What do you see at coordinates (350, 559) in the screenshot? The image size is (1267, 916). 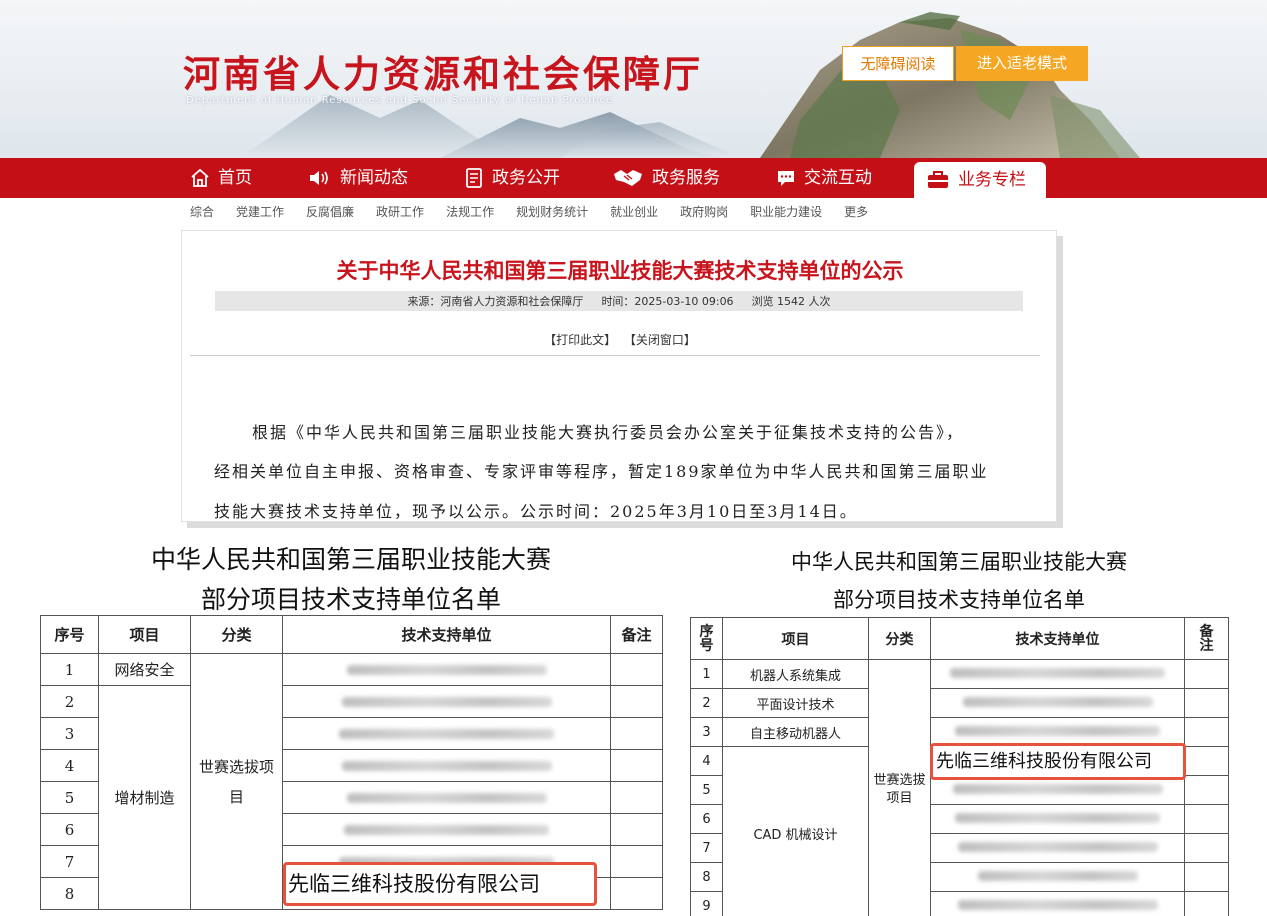 I see `left-table-heading-line1: 中华人民共和国第三届职业技能大赛` at bounding box center [350, 559].